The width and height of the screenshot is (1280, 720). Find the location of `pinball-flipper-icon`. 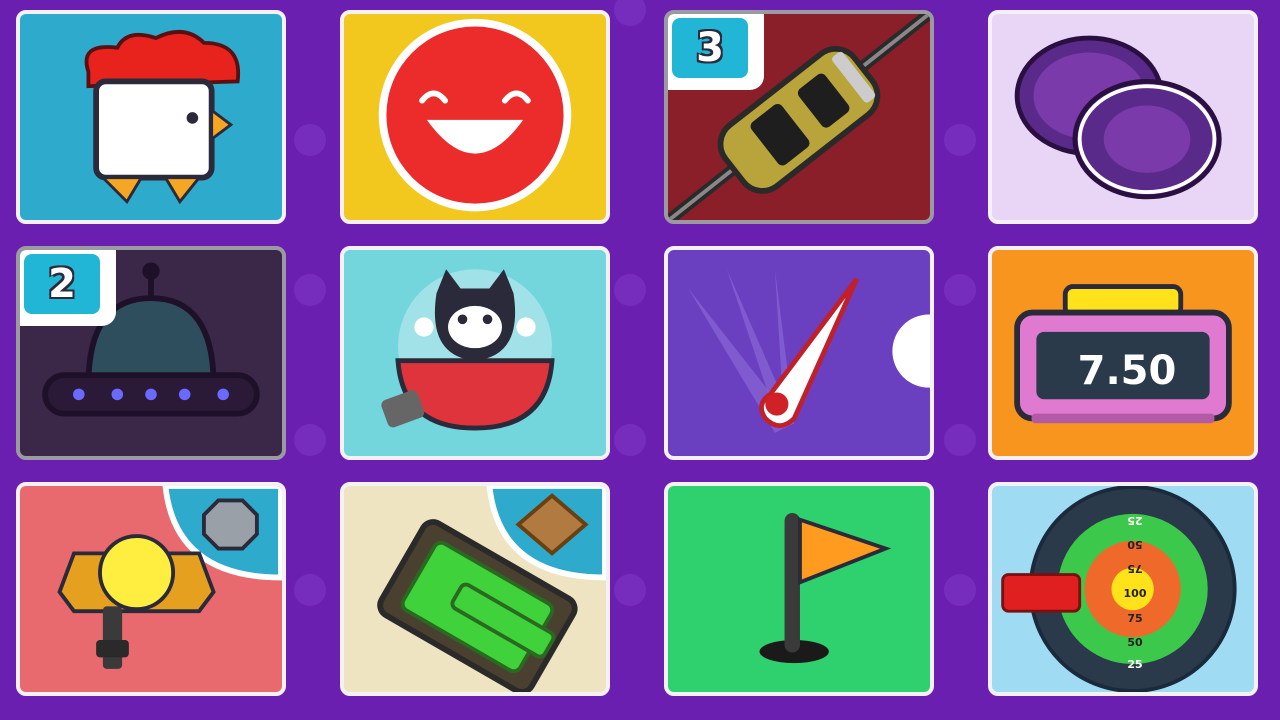

pinball-flipper-icon is located at coordinates (809, 351).